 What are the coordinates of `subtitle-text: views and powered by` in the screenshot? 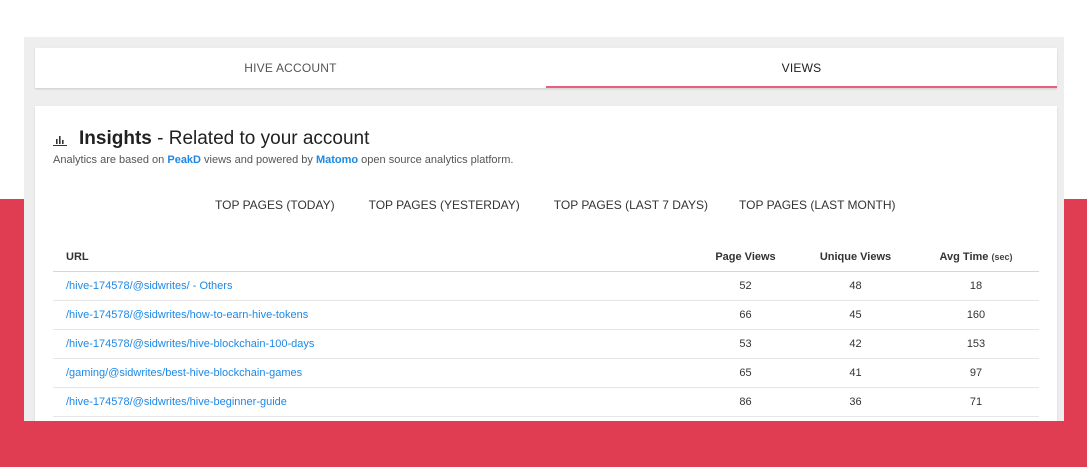 It's located at (258, 160).